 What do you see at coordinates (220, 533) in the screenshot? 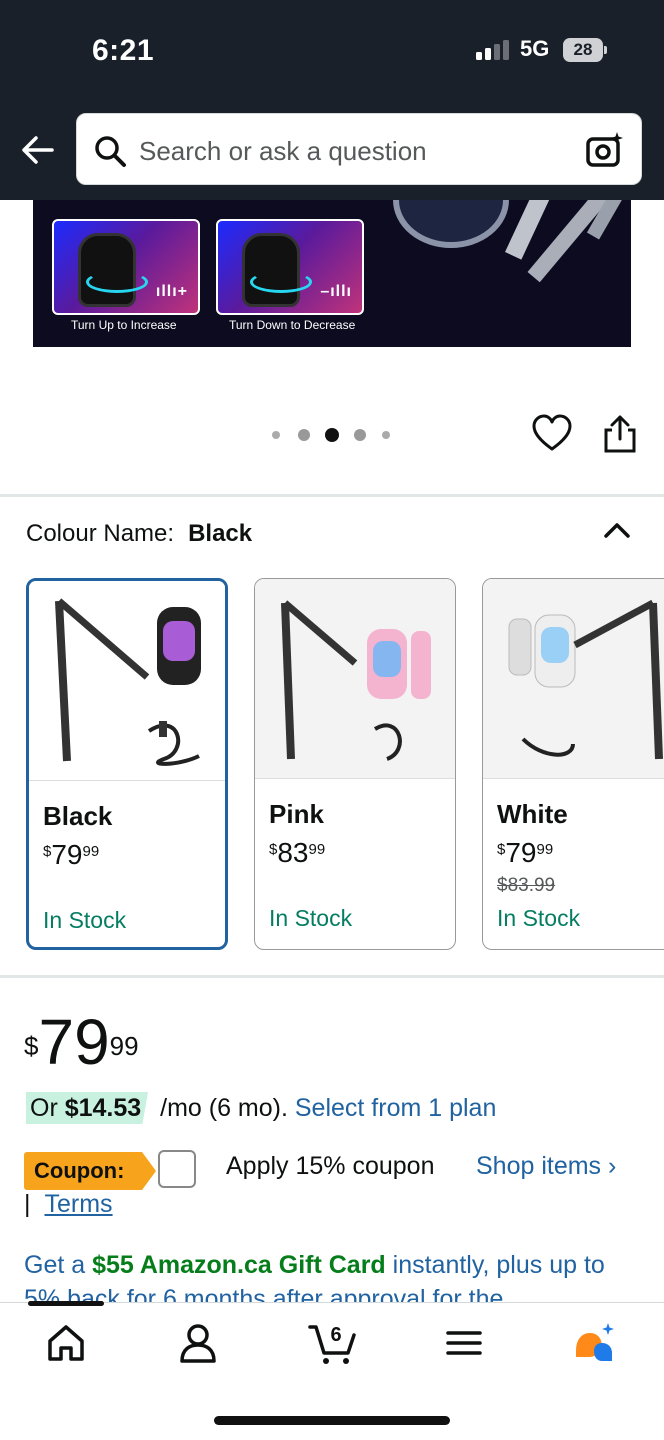
I see `selected-colour: Black` at bounding box center [220, 533].